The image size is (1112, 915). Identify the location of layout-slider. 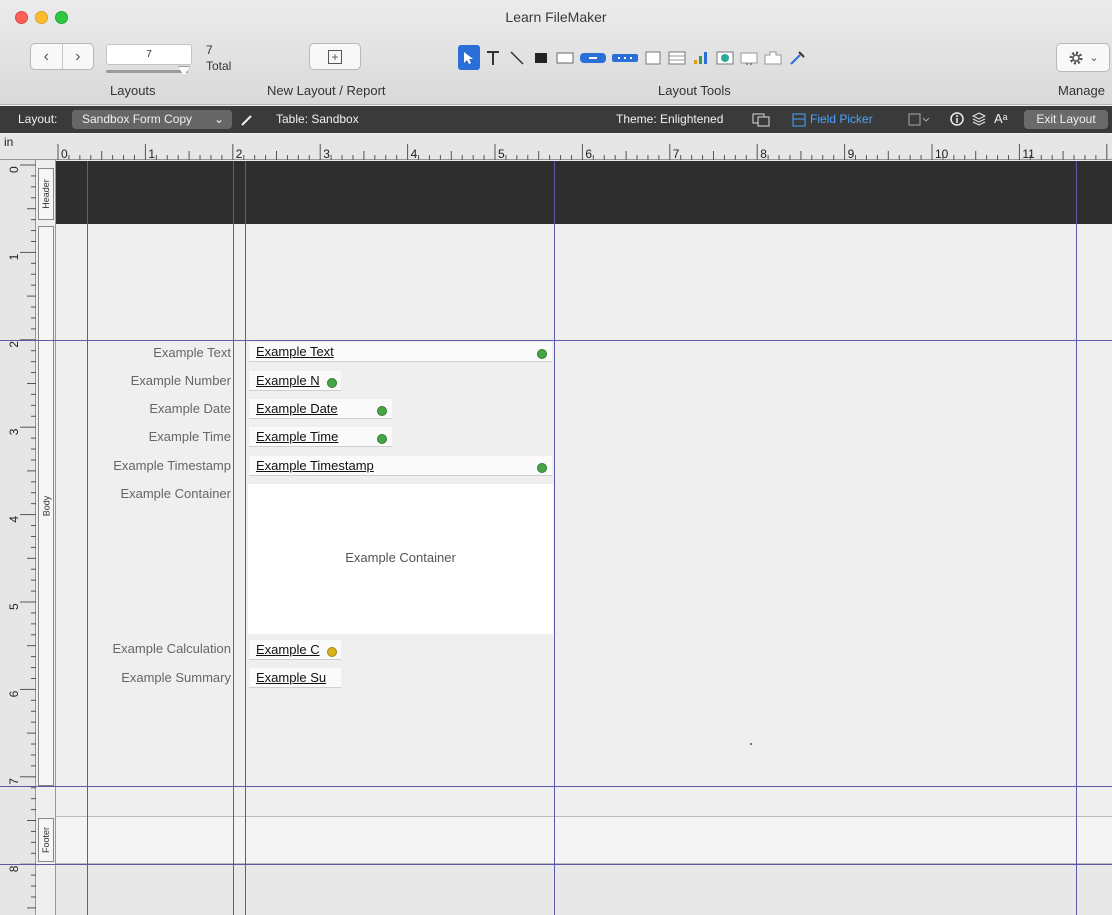
(147, 71).